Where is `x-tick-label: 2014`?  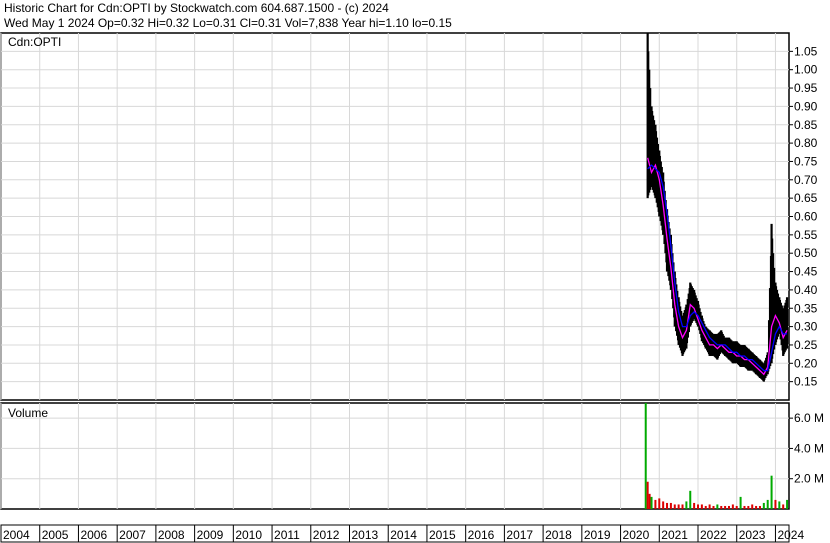
x-tick-label: 2014 is located at coordinates (403, 535).